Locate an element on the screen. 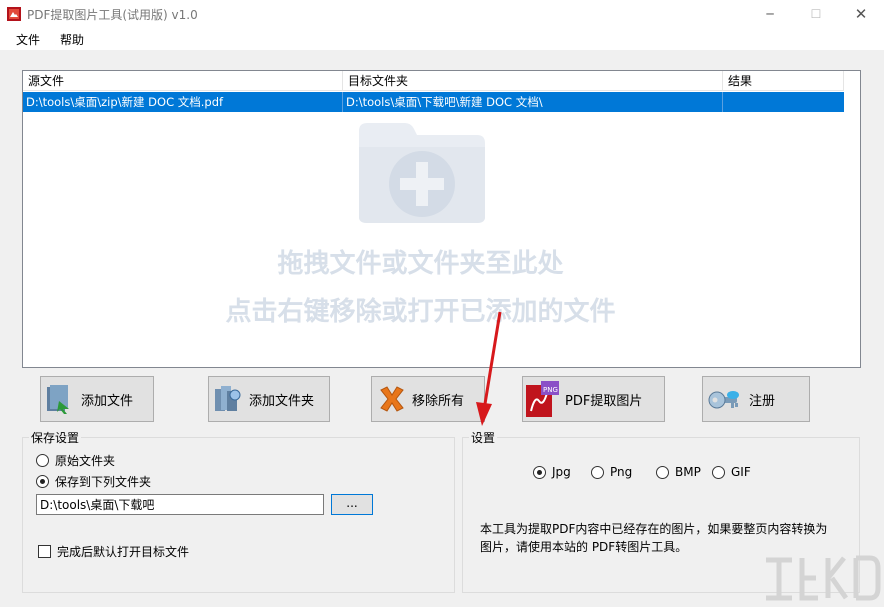 This screenshot has height=607, width=884. radio-gif-label: GIF is located at coordinates (741, 472).